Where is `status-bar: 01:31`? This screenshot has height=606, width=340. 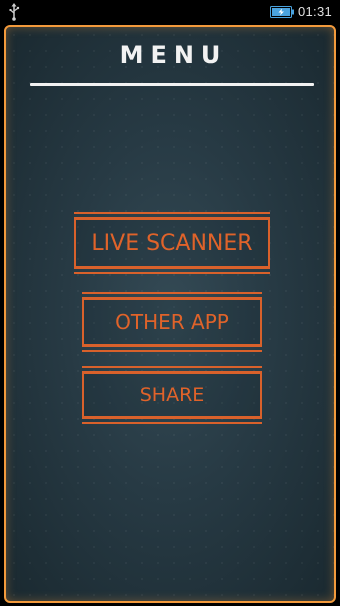 status-bar: 01:31 is located at coordinates (170, 12).